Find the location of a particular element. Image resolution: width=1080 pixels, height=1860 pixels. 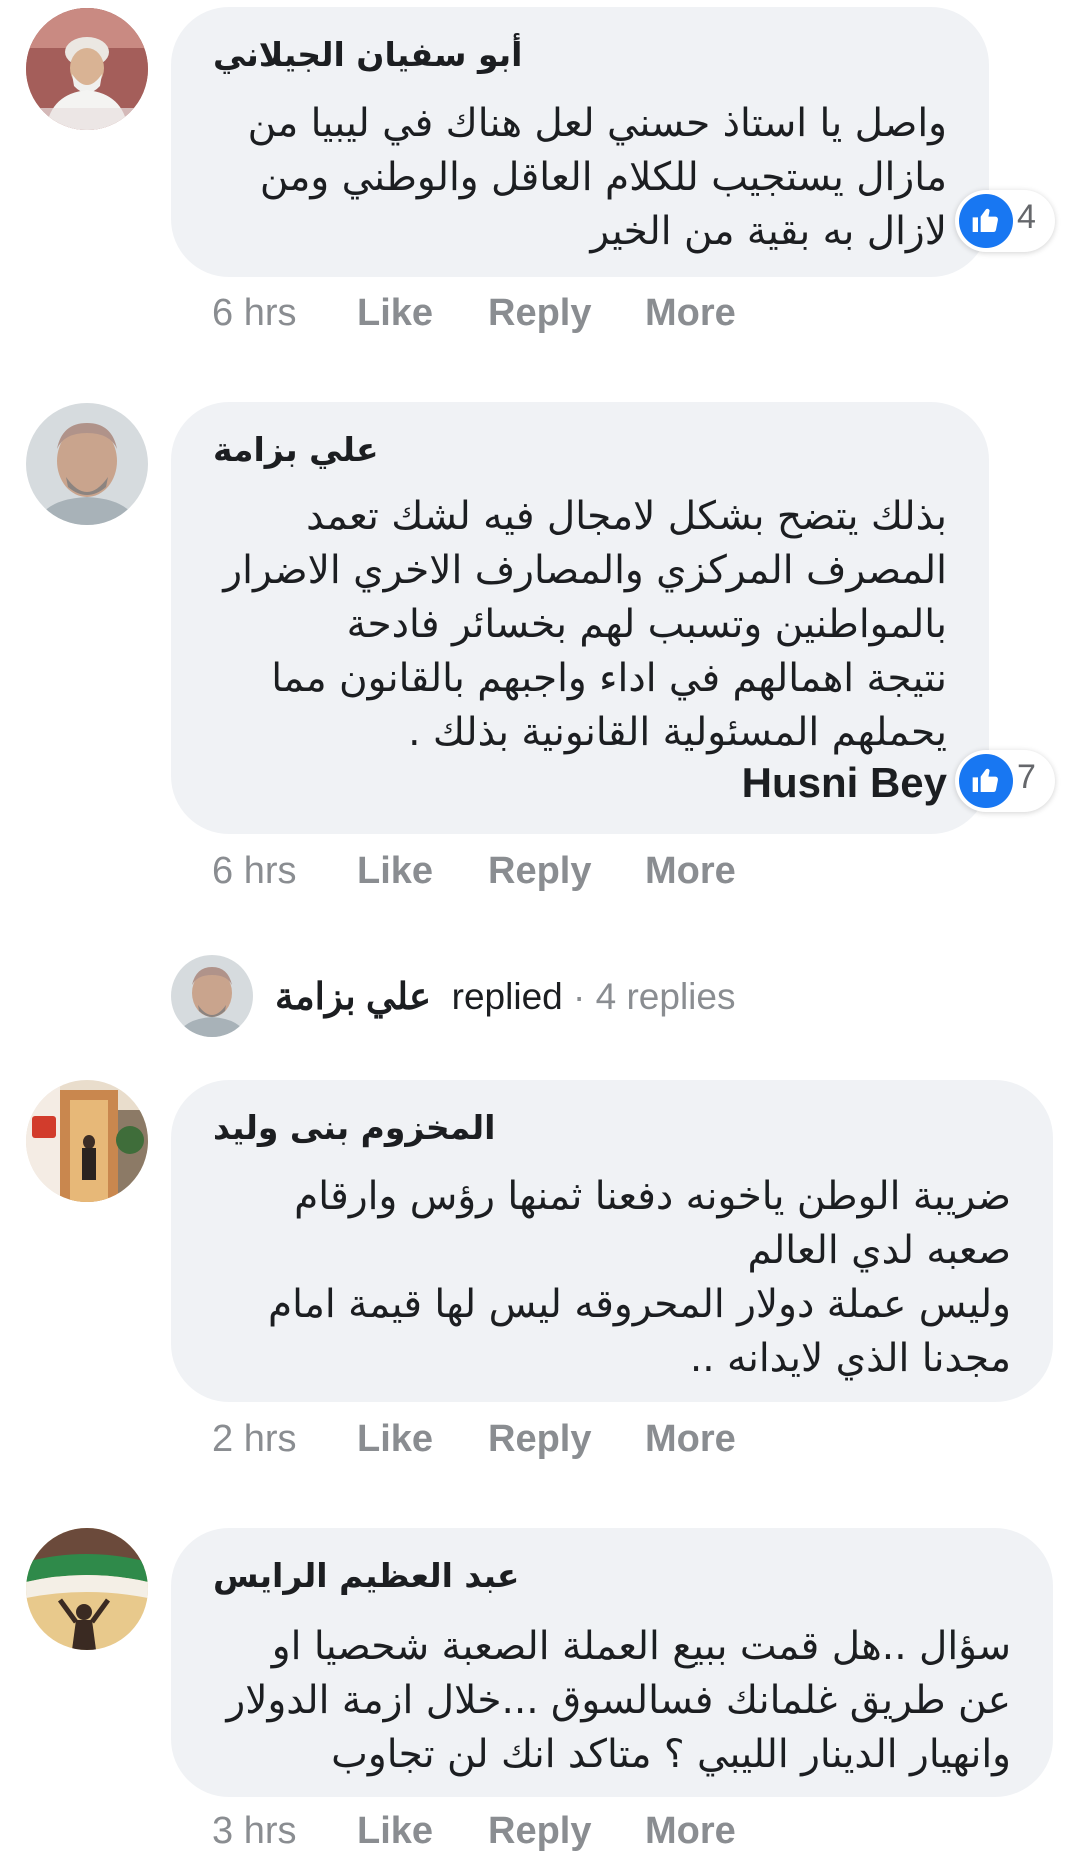

comment-line: لازال به بقية من الخير is located at coordinates (768, 231).